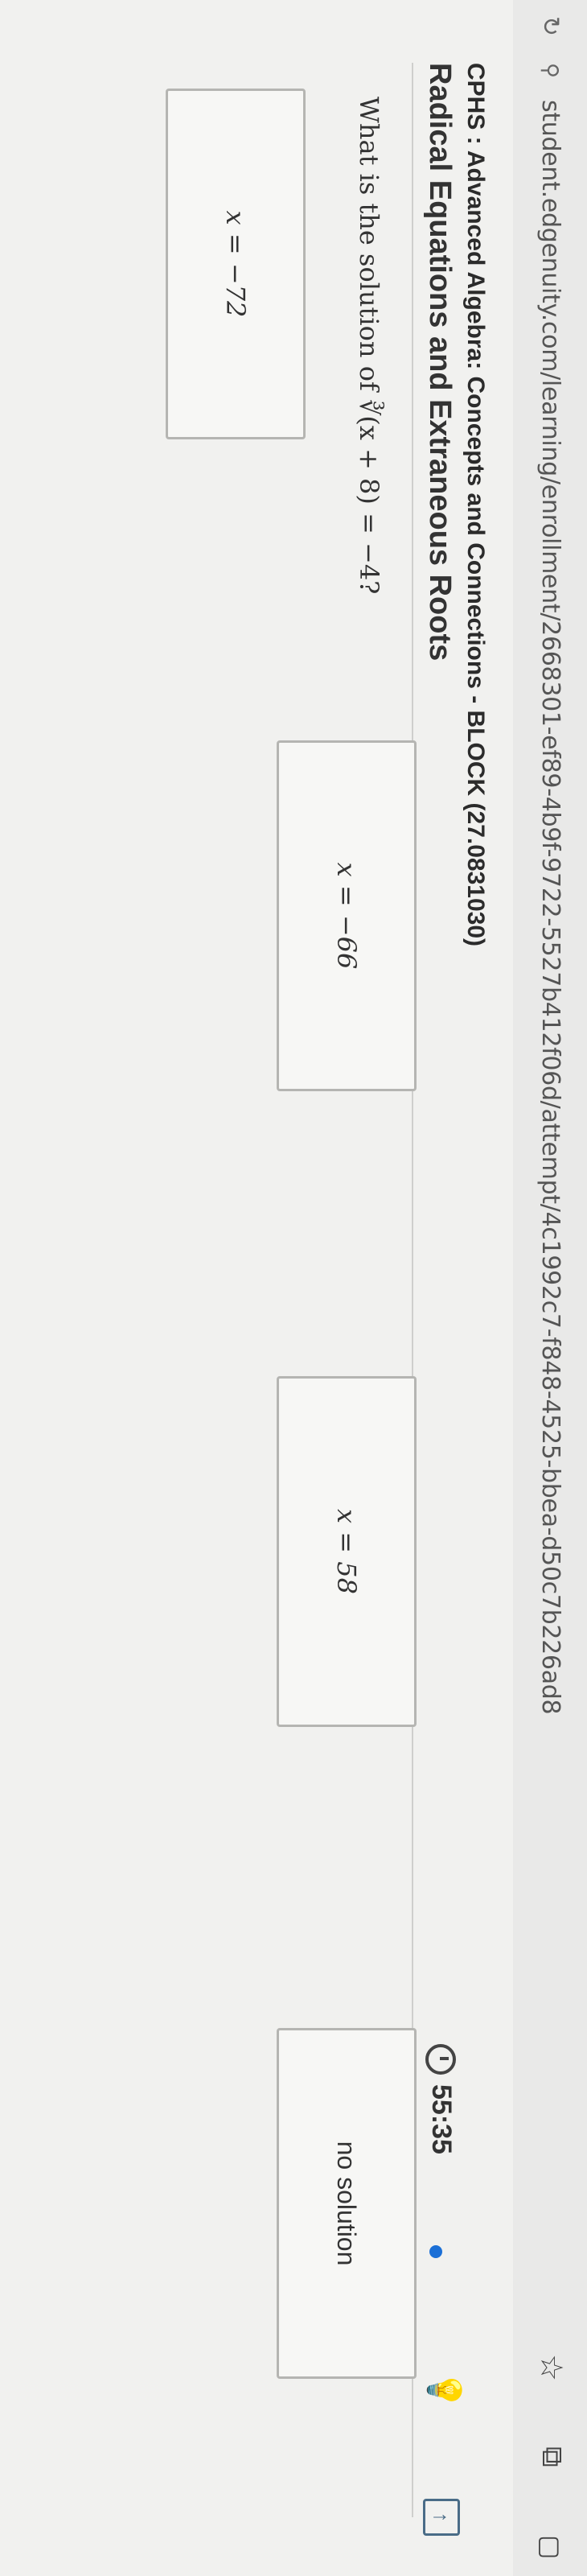 The height and width of the screenshot is (2576, 587). I want to click on expand-icon: ↑, so click(441, 2517).